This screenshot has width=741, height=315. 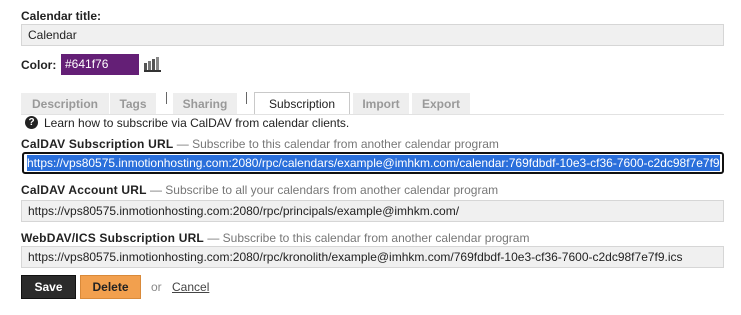 I want to click on webdav-ics-title: WebDAV/ICS Subscription URL, so click(x=112, y=238).